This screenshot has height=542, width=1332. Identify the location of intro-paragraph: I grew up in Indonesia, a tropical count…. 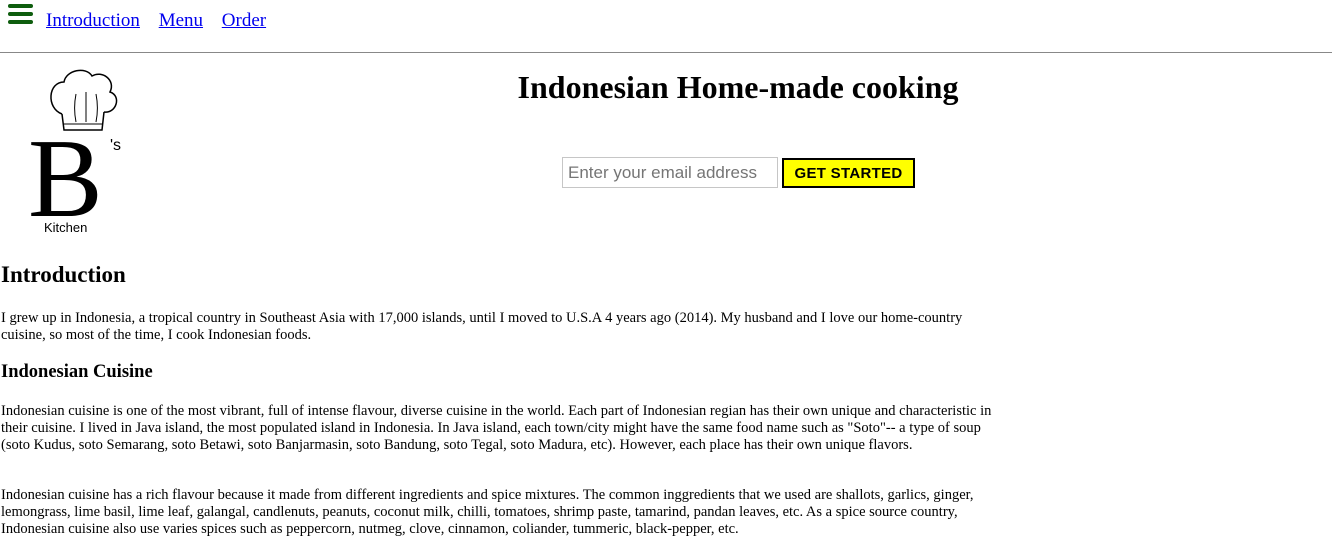
(482, 326).